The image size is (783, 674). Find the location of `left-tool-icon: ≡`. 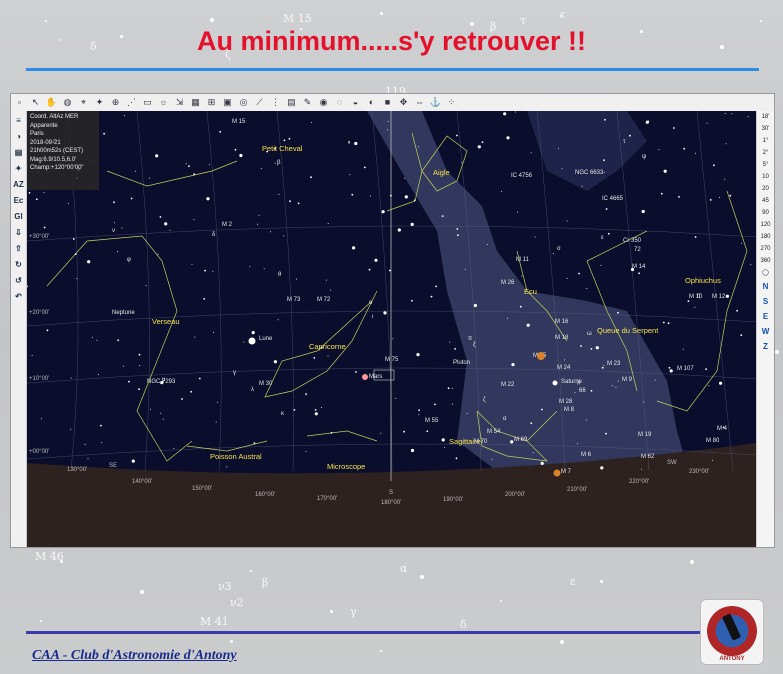

left-tool-icon: ≡ is located at coordinates (18, 120).